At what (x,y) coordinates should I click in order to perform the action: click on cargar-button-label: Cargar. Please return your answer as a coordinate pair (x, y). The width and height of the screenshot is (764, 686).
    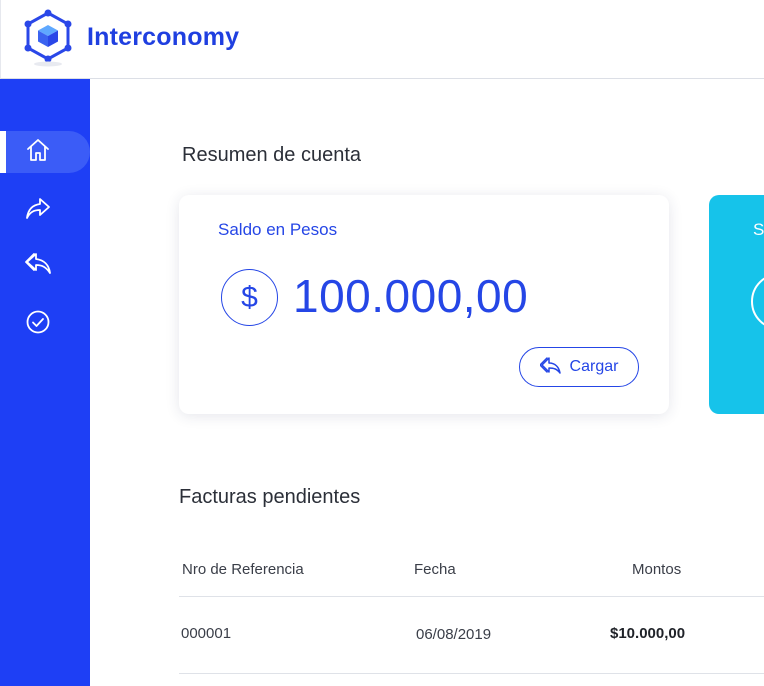
    Looking at the image, I should click on (594, 366).